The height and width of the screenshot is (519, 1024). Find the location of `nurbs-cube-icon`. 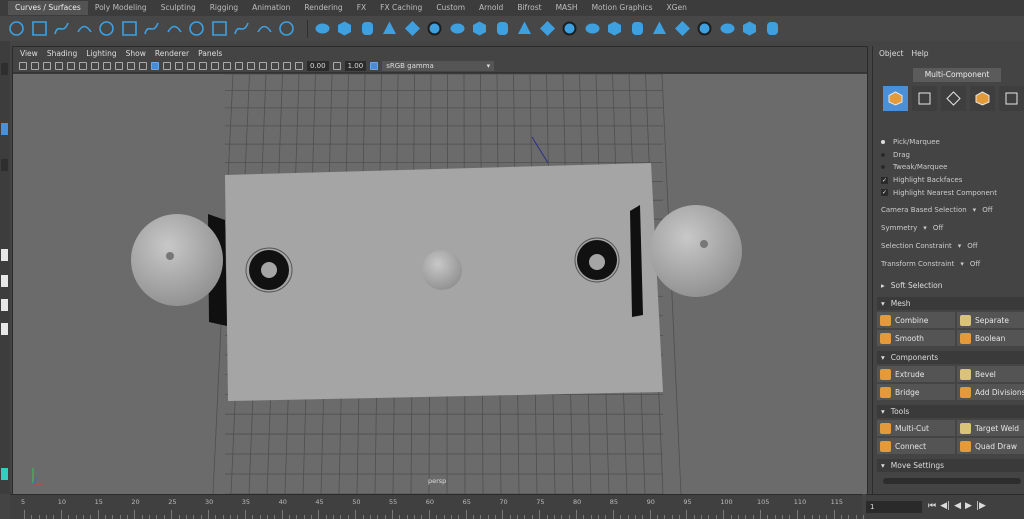

nurbs-cube-icon is located at coordinates (344, 28).